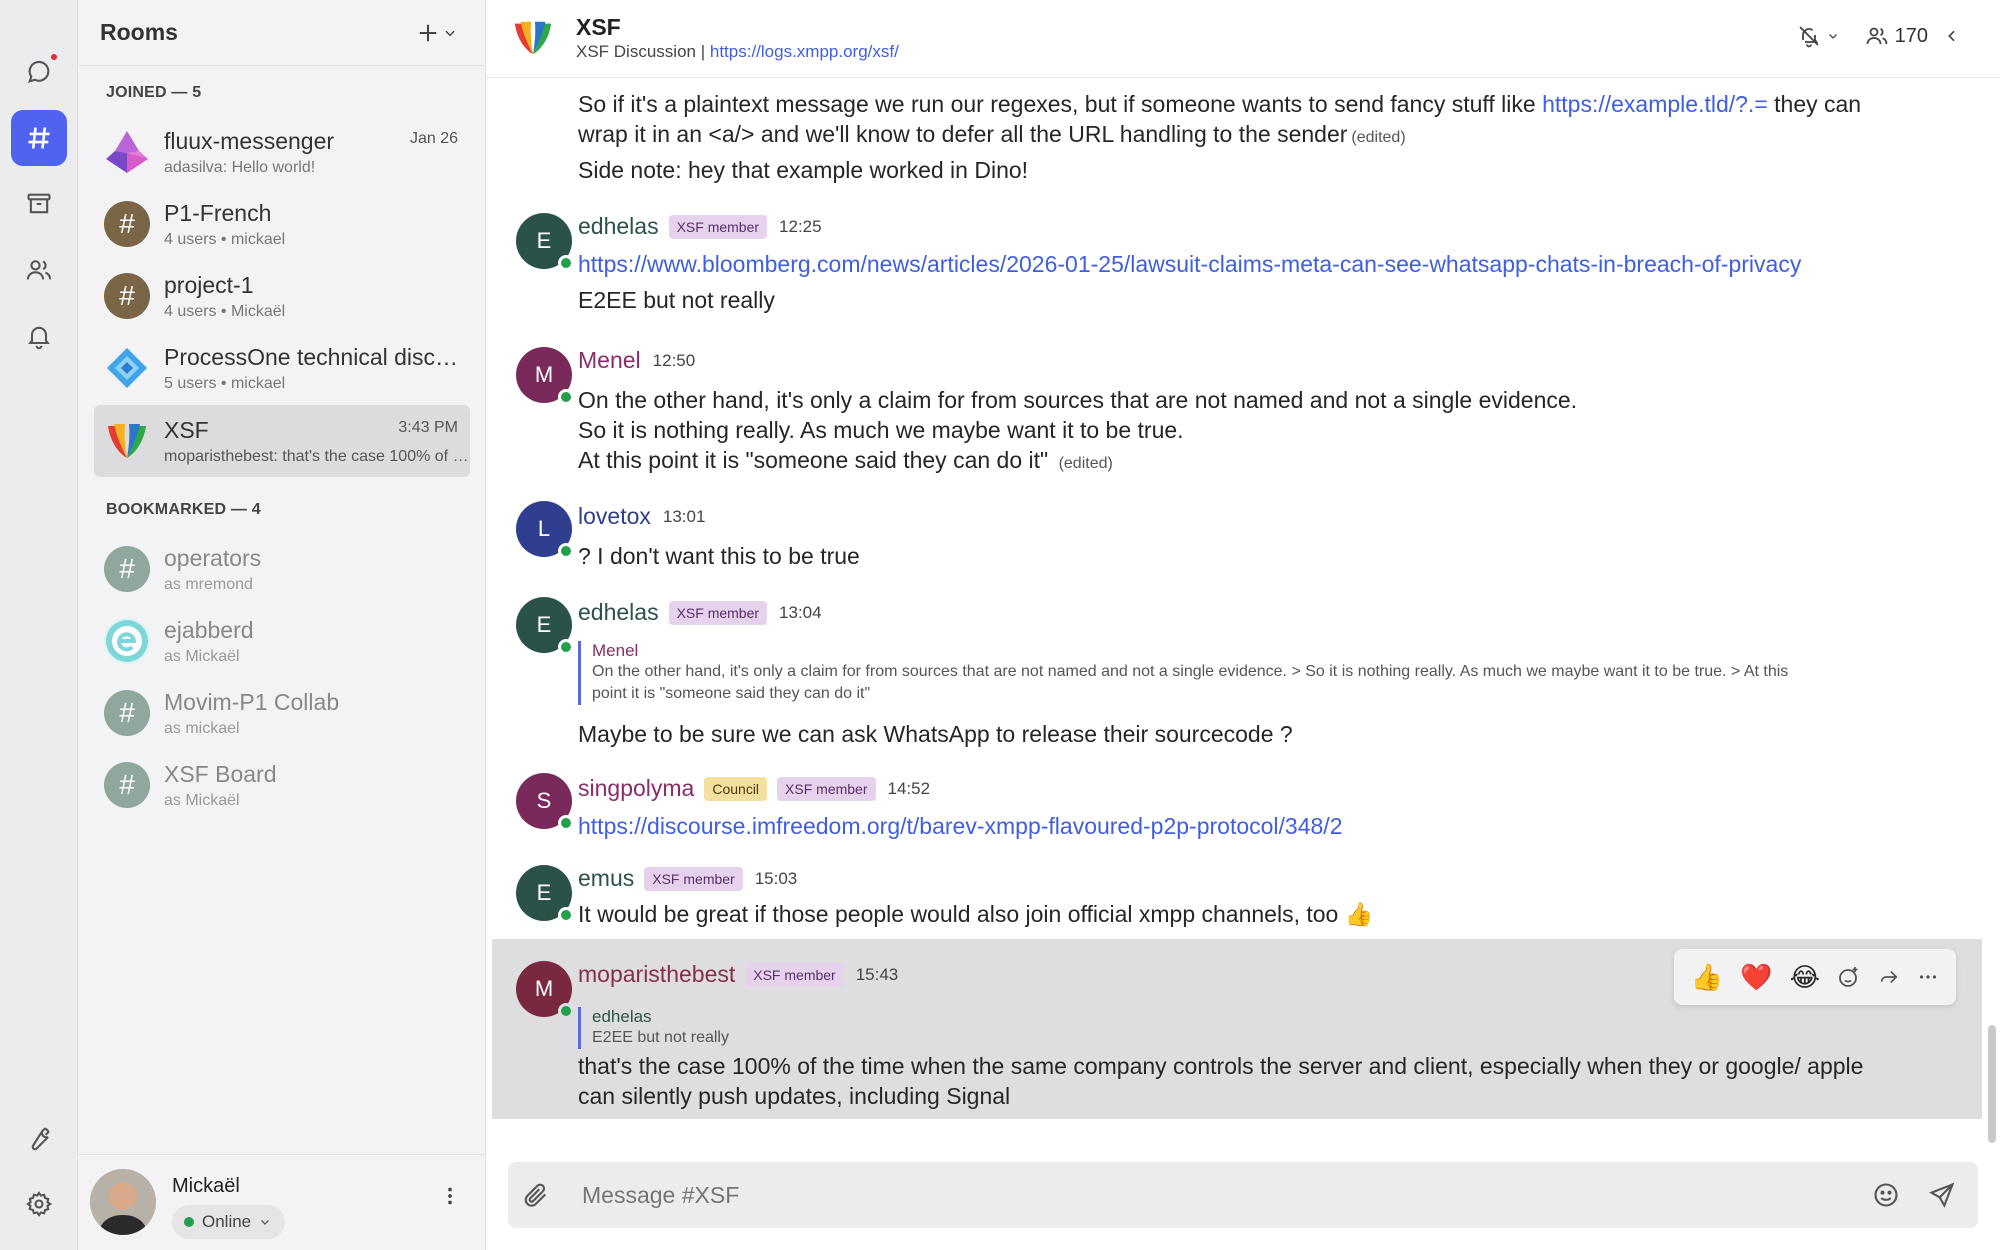 The height and width of the screenshot is (1250, 2000). I want to click on notifications-nav-button, so click(39, 336).